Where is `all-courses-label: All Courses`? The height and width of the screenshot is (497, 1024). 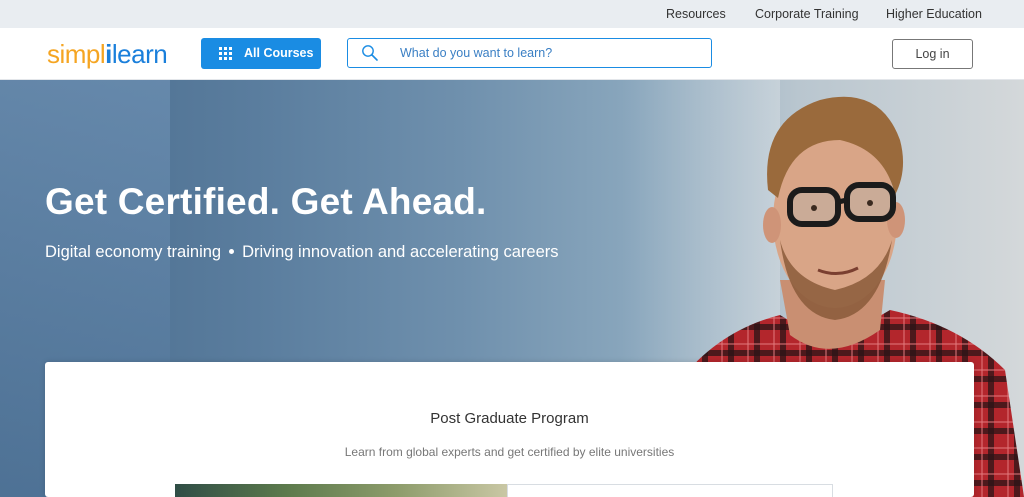 all-courses-label: All Courses is located at coordinates (279, 53).